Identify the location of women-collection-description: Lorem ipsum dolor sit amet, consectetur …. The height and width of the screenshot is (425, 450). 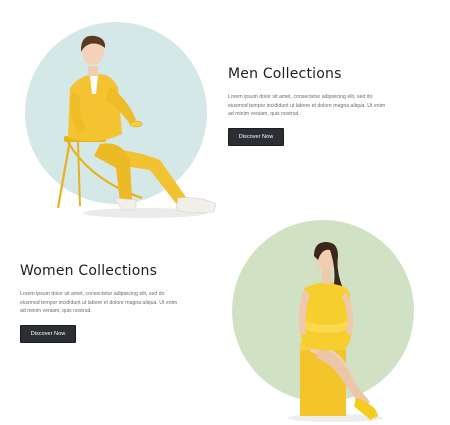
(99, 303).